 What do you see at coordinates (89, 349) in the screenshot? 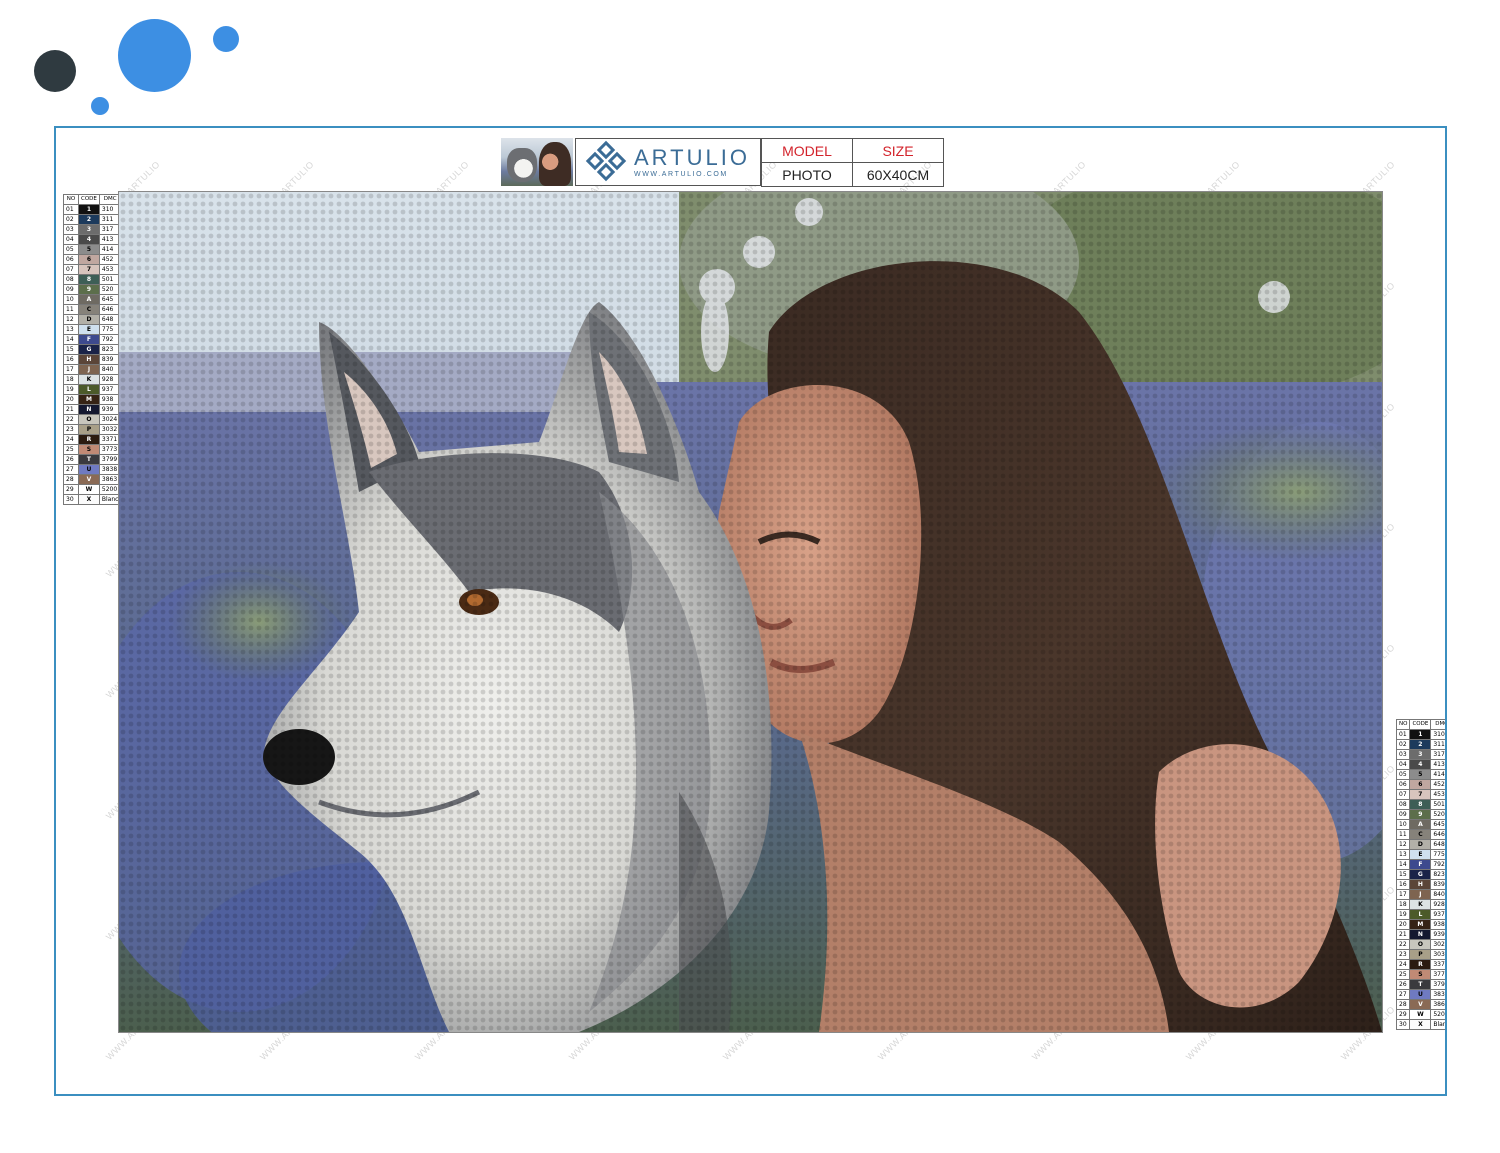
I see `legend-symbol-swatch: G` at bounding box center [89, 349].